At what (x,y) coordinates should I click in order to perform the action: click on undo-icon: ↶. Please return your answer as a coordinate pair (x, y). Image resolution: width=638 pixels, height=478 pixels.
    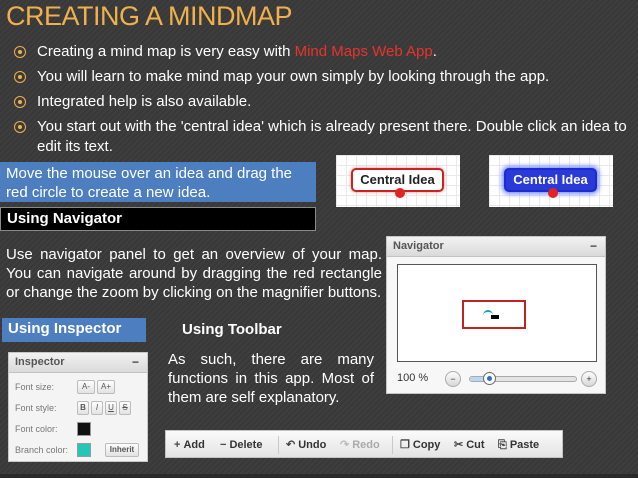
    Looking at the image, I should click on (291, 445).